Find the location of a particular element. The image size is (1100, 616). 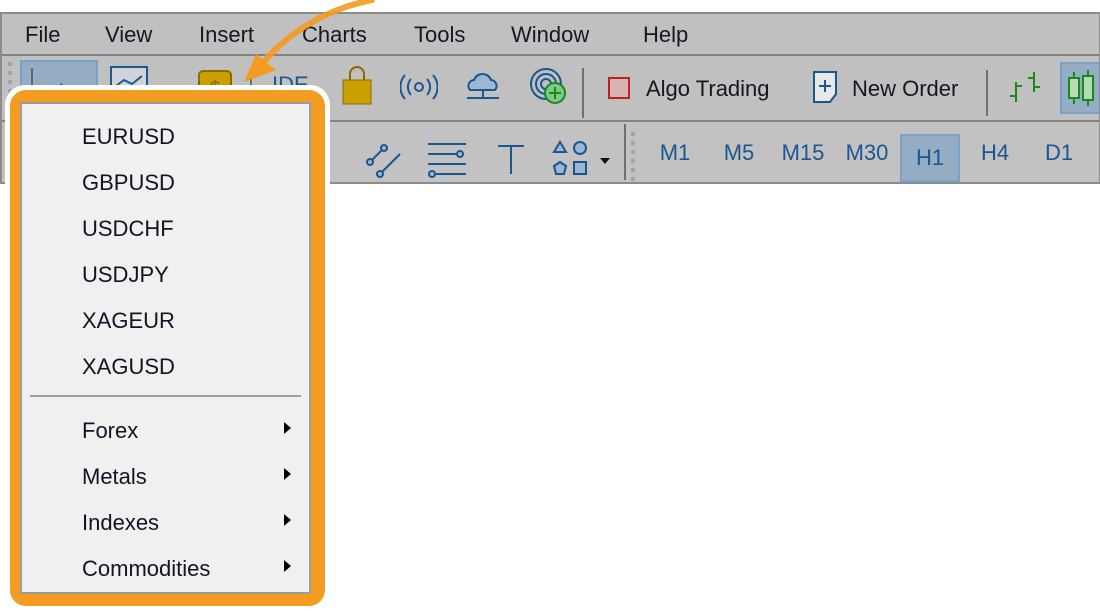

menu-item-xageur: XAGEUR is located at coordinates (128, 321).